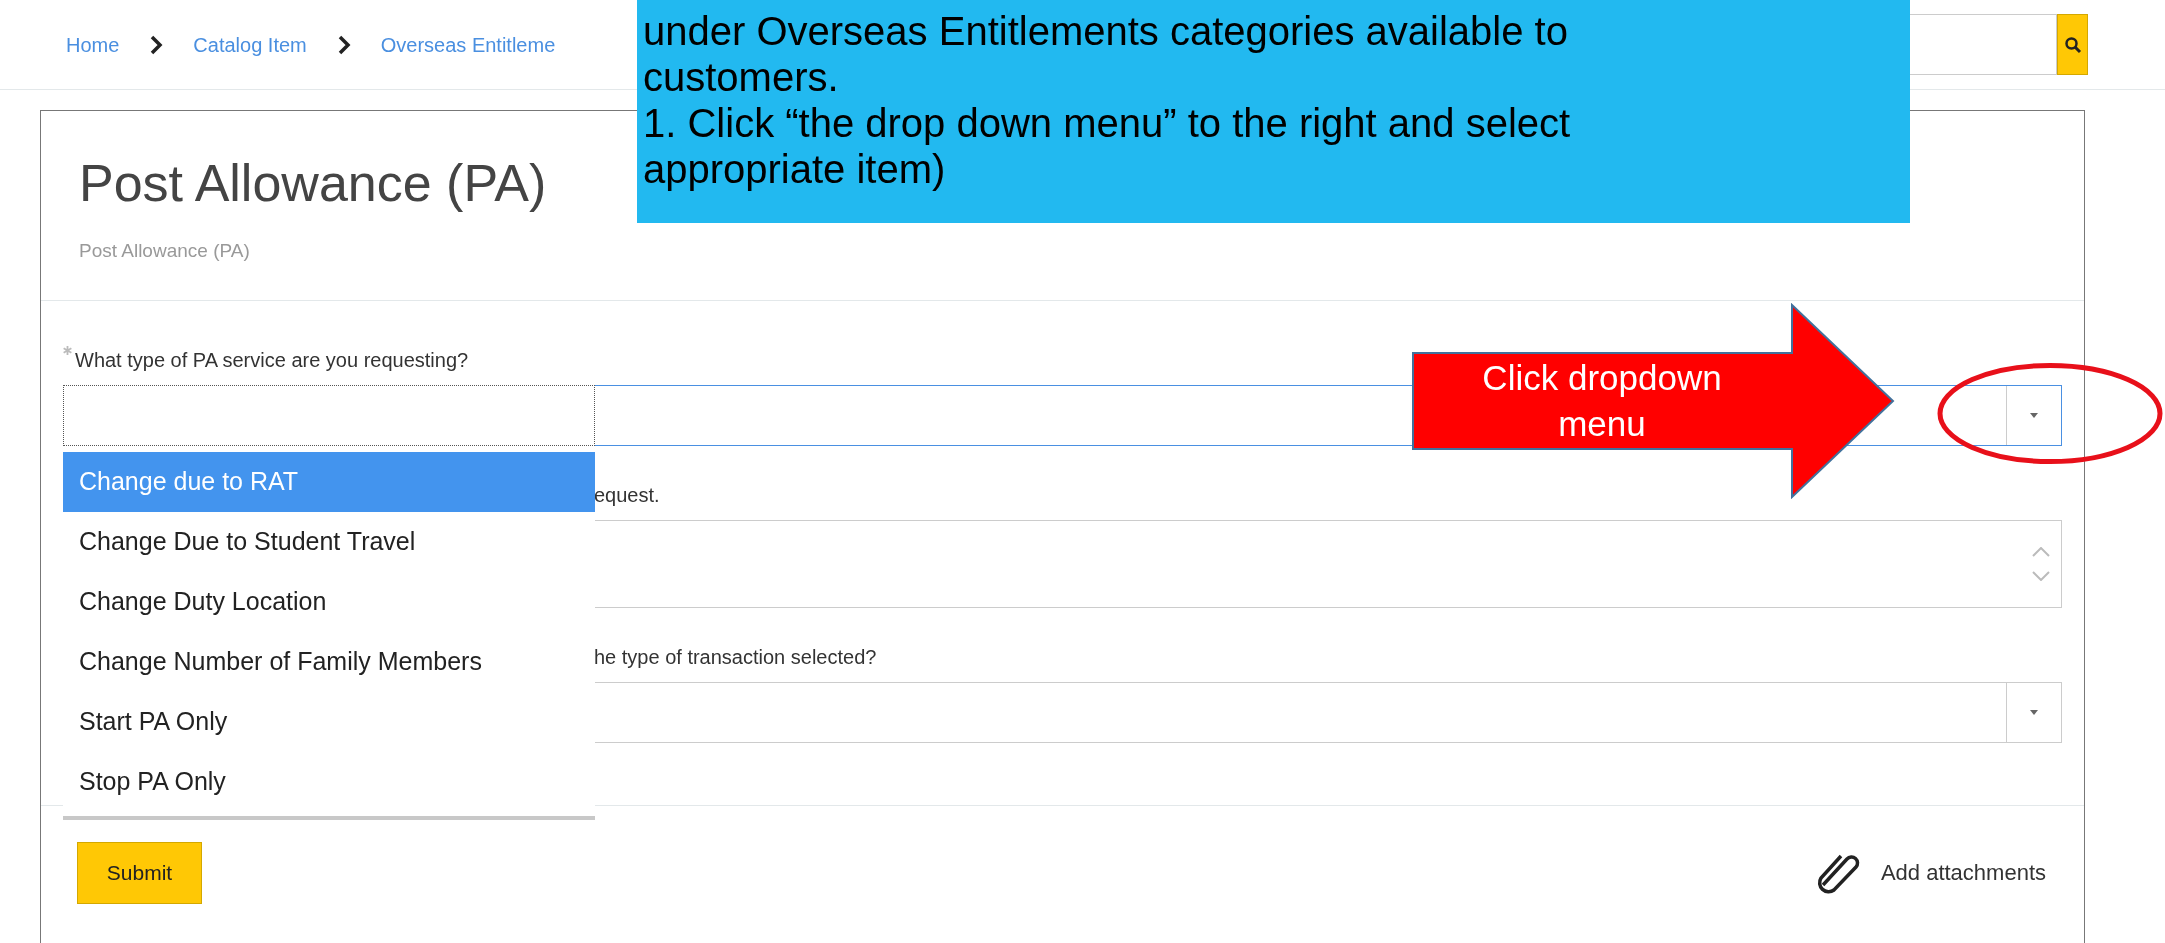  I want to click on scroll-down-icon, so click(2041, 575).